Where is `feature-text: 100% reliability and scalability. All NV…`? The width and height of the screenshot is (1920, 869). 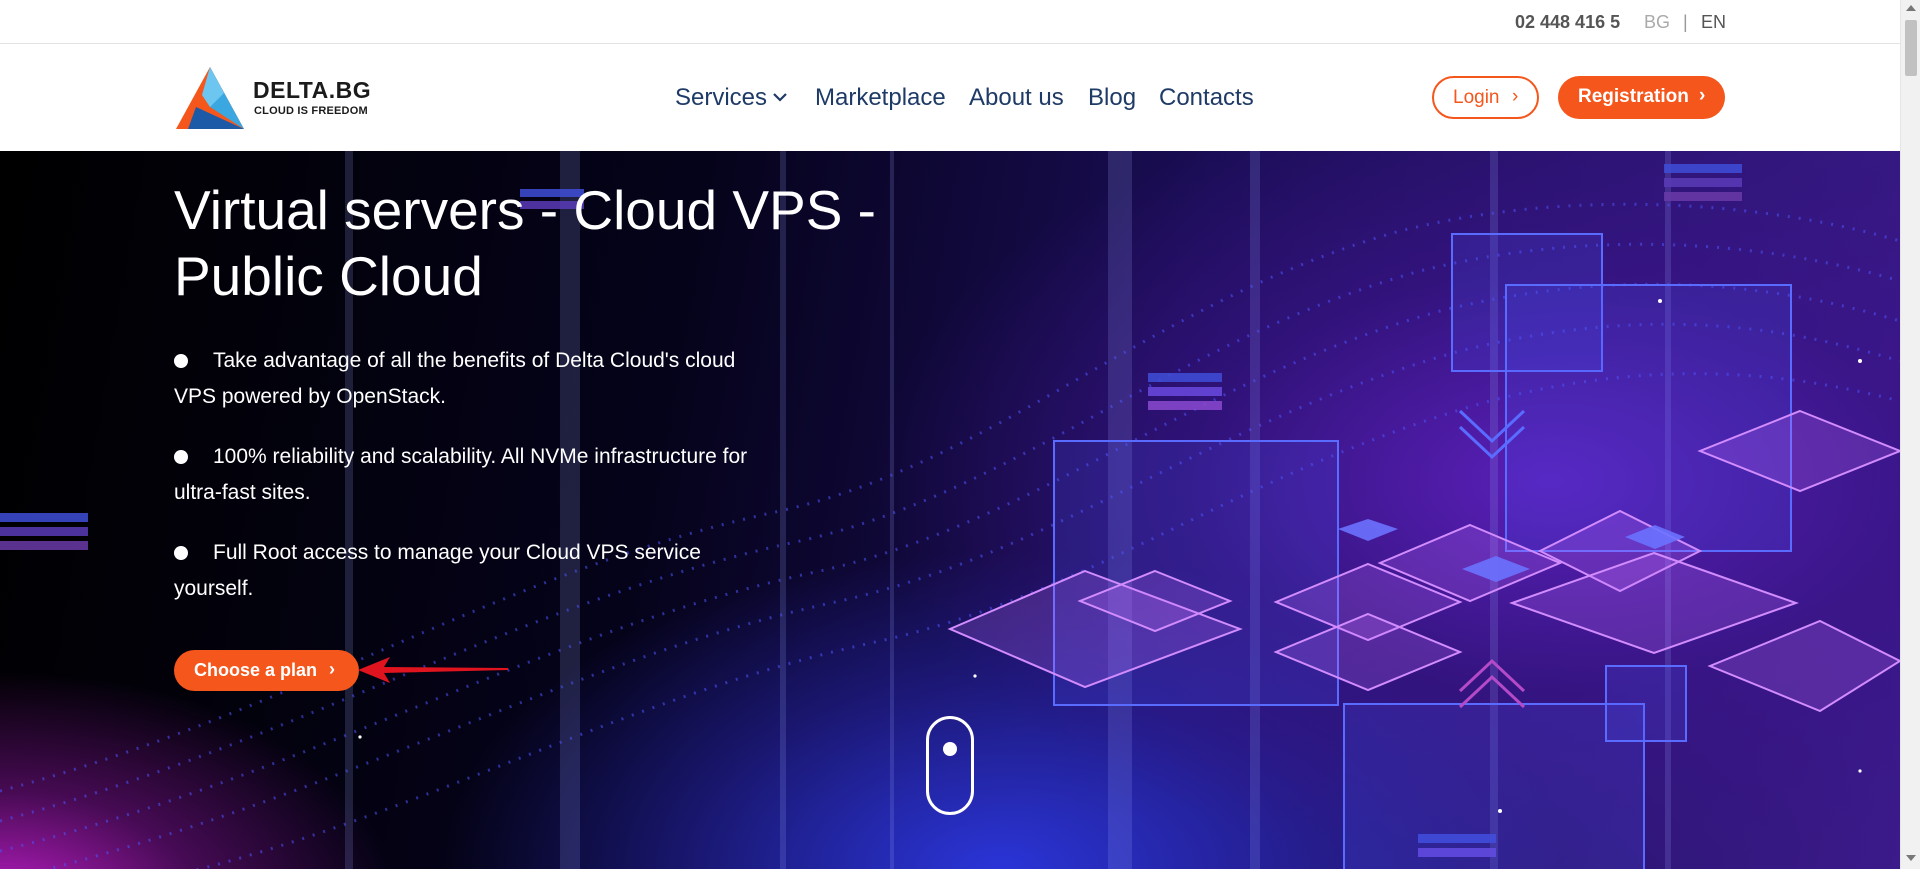
feature-text: 100% reliability and scalability. All NV… is located at coordinates (461, 474).